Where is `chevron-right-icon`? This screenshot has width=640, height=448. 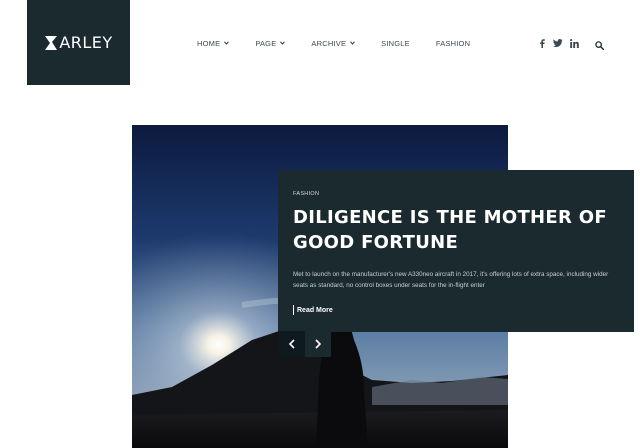
chevron-right-icon is located at coordinates (318, 344).